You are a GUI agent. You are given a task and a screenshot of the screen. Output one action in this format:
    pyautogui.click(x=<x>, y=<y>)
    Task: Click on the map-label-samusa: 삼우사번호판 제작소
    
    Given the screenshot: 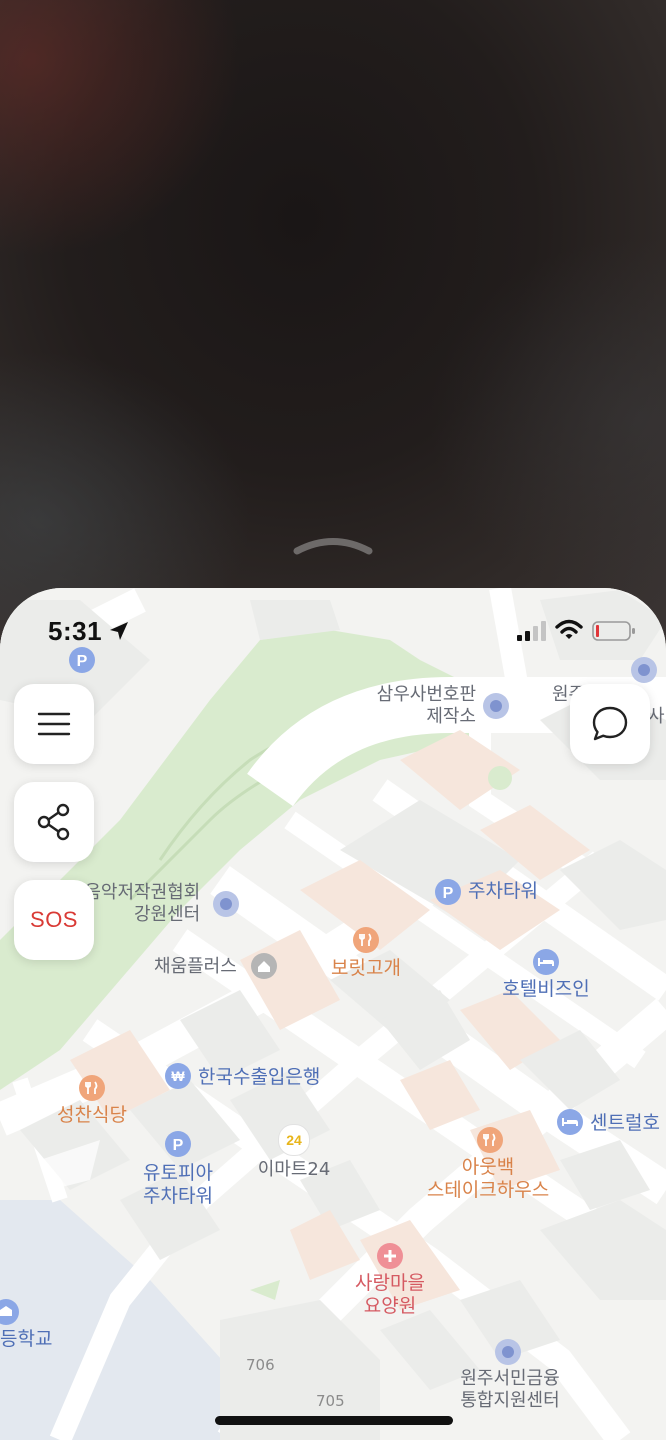 What is the action you would take?
    pyautogui.click(x=426, y=705)
    